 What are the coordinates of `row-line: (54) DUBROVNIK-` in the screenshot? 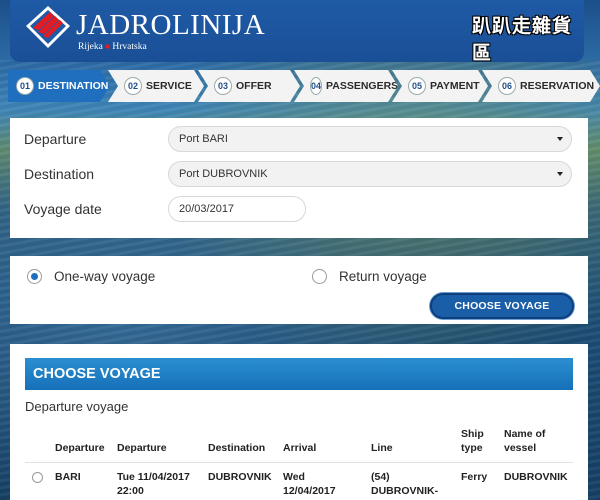 It's located at (404, 484).